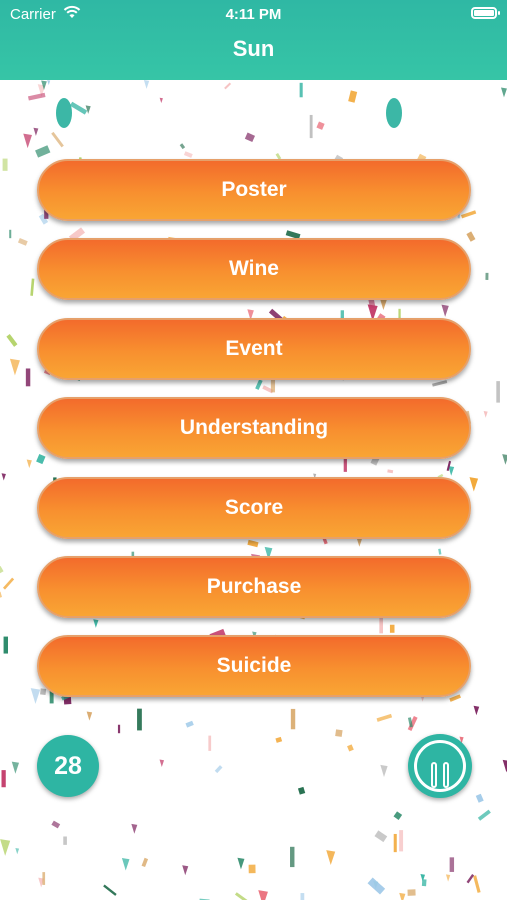  What do you see at coordinates (254, 428) in the screenshot?
I see `option-button: Understanding` at bounding box center [254, 428].